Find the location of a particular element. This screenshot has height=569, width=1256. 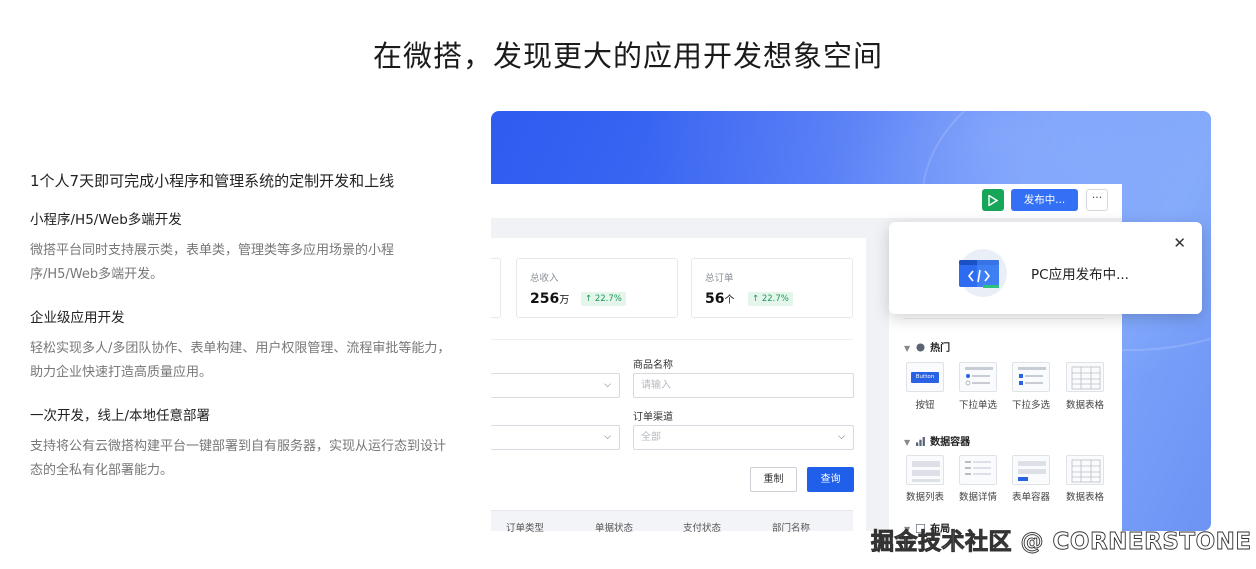

table-column-header: 支付状态 is located at coordinates (702, 528).